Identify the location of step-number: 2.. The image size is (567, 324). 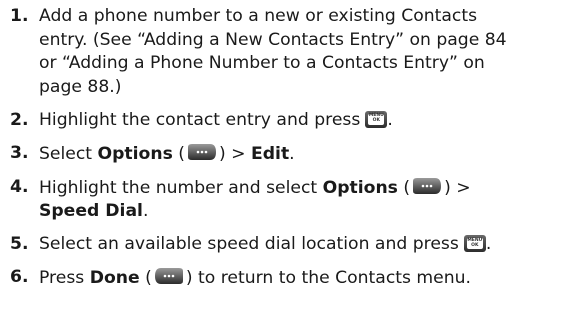
(19, 119).